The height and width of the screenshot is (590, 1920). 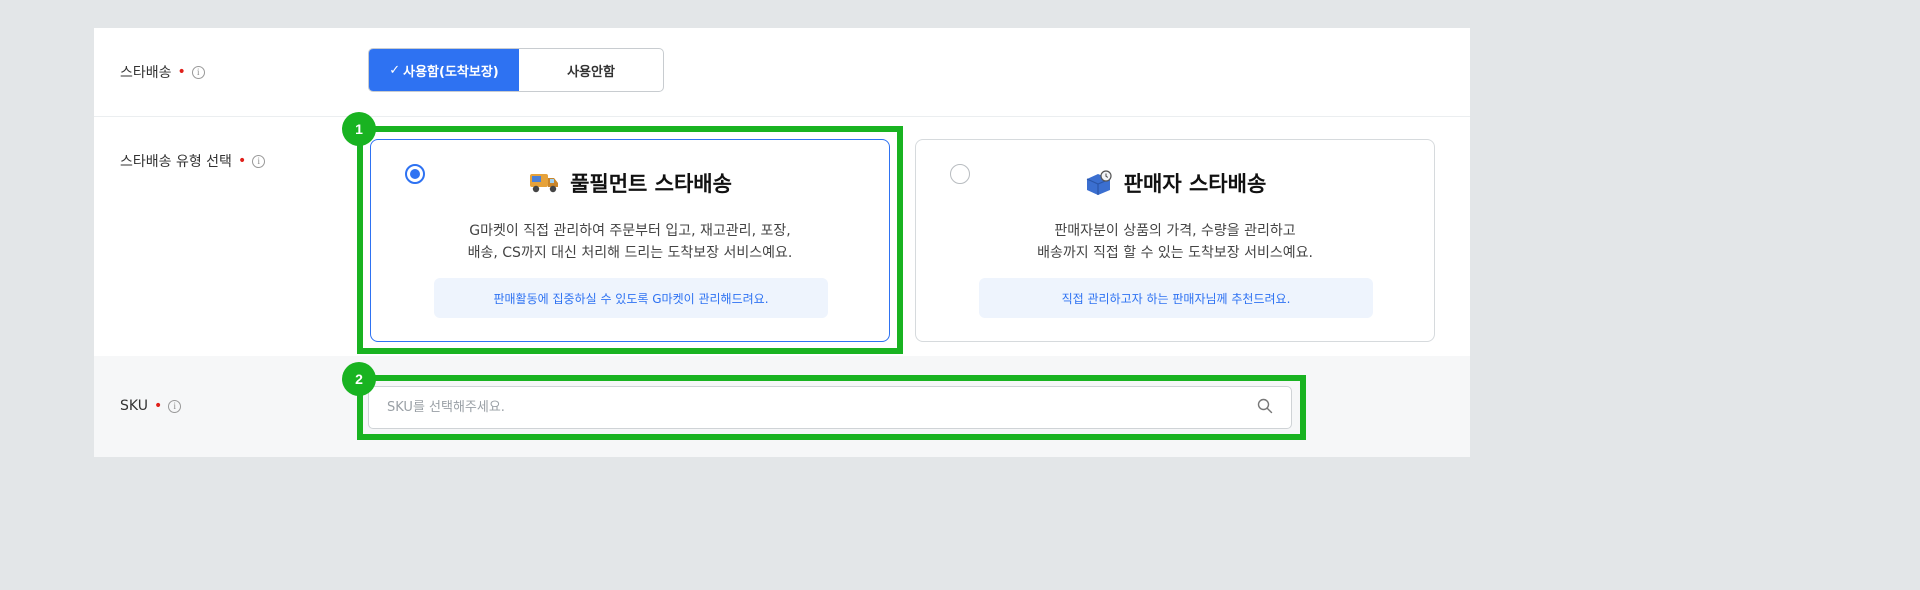 I want to click on sku-label-row: SKU • i, so click(x=151, y=406).